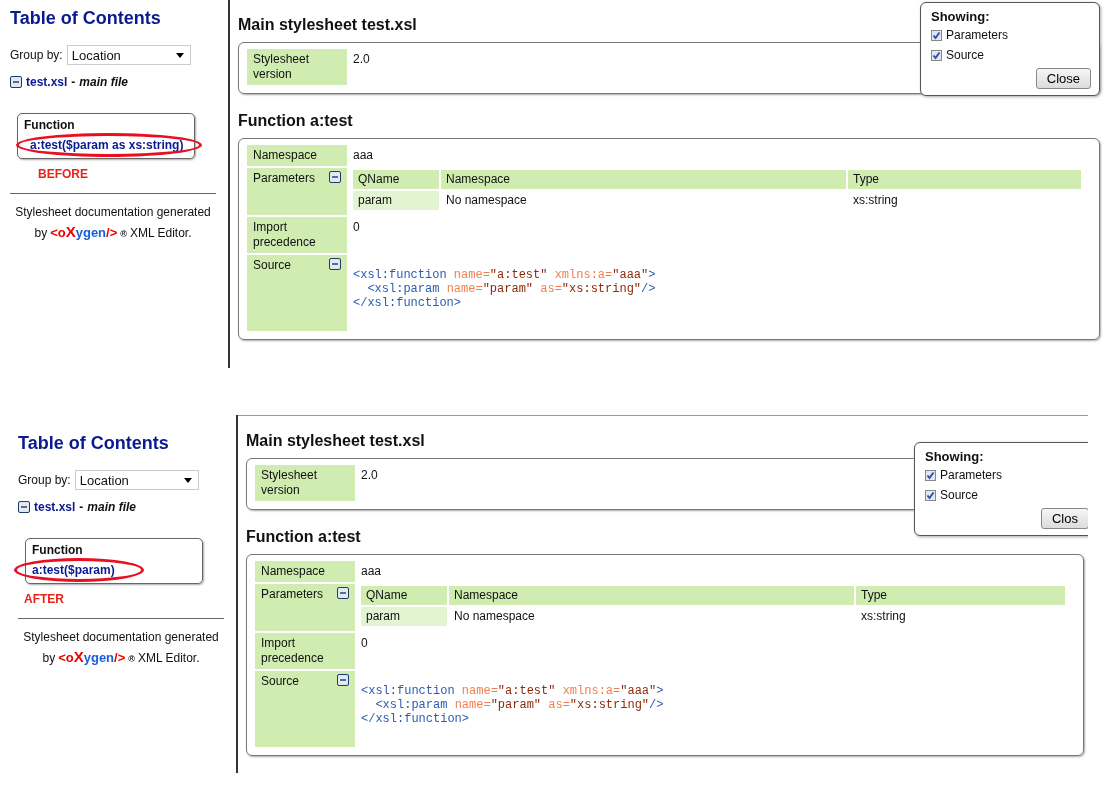  I want to click on annotation-label: AFTER, so click(44, 599).